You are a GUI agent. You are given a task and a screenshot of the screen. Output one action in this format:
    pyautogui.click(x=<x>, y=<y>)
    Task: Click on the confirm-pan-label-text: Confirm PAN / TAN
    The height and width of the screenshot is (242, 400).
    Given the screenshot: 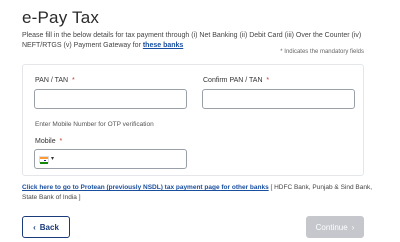 What is the action you would take?
    pyautogui.click(x=233, y=80)
    